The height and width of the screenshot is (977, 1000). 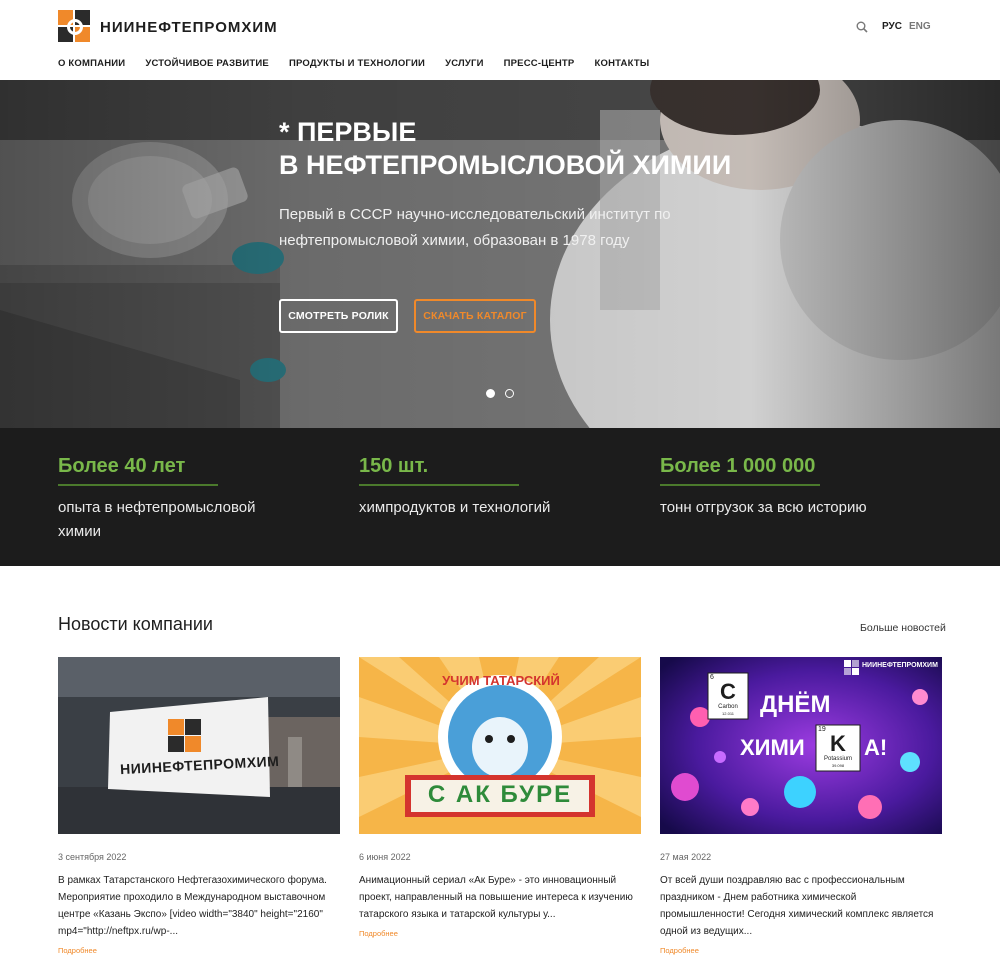 What do you see at coordinates (772, 747) in the screenshot?
I see `news-image-line2-a: ХИМИ` at bounding box center [772, 747].